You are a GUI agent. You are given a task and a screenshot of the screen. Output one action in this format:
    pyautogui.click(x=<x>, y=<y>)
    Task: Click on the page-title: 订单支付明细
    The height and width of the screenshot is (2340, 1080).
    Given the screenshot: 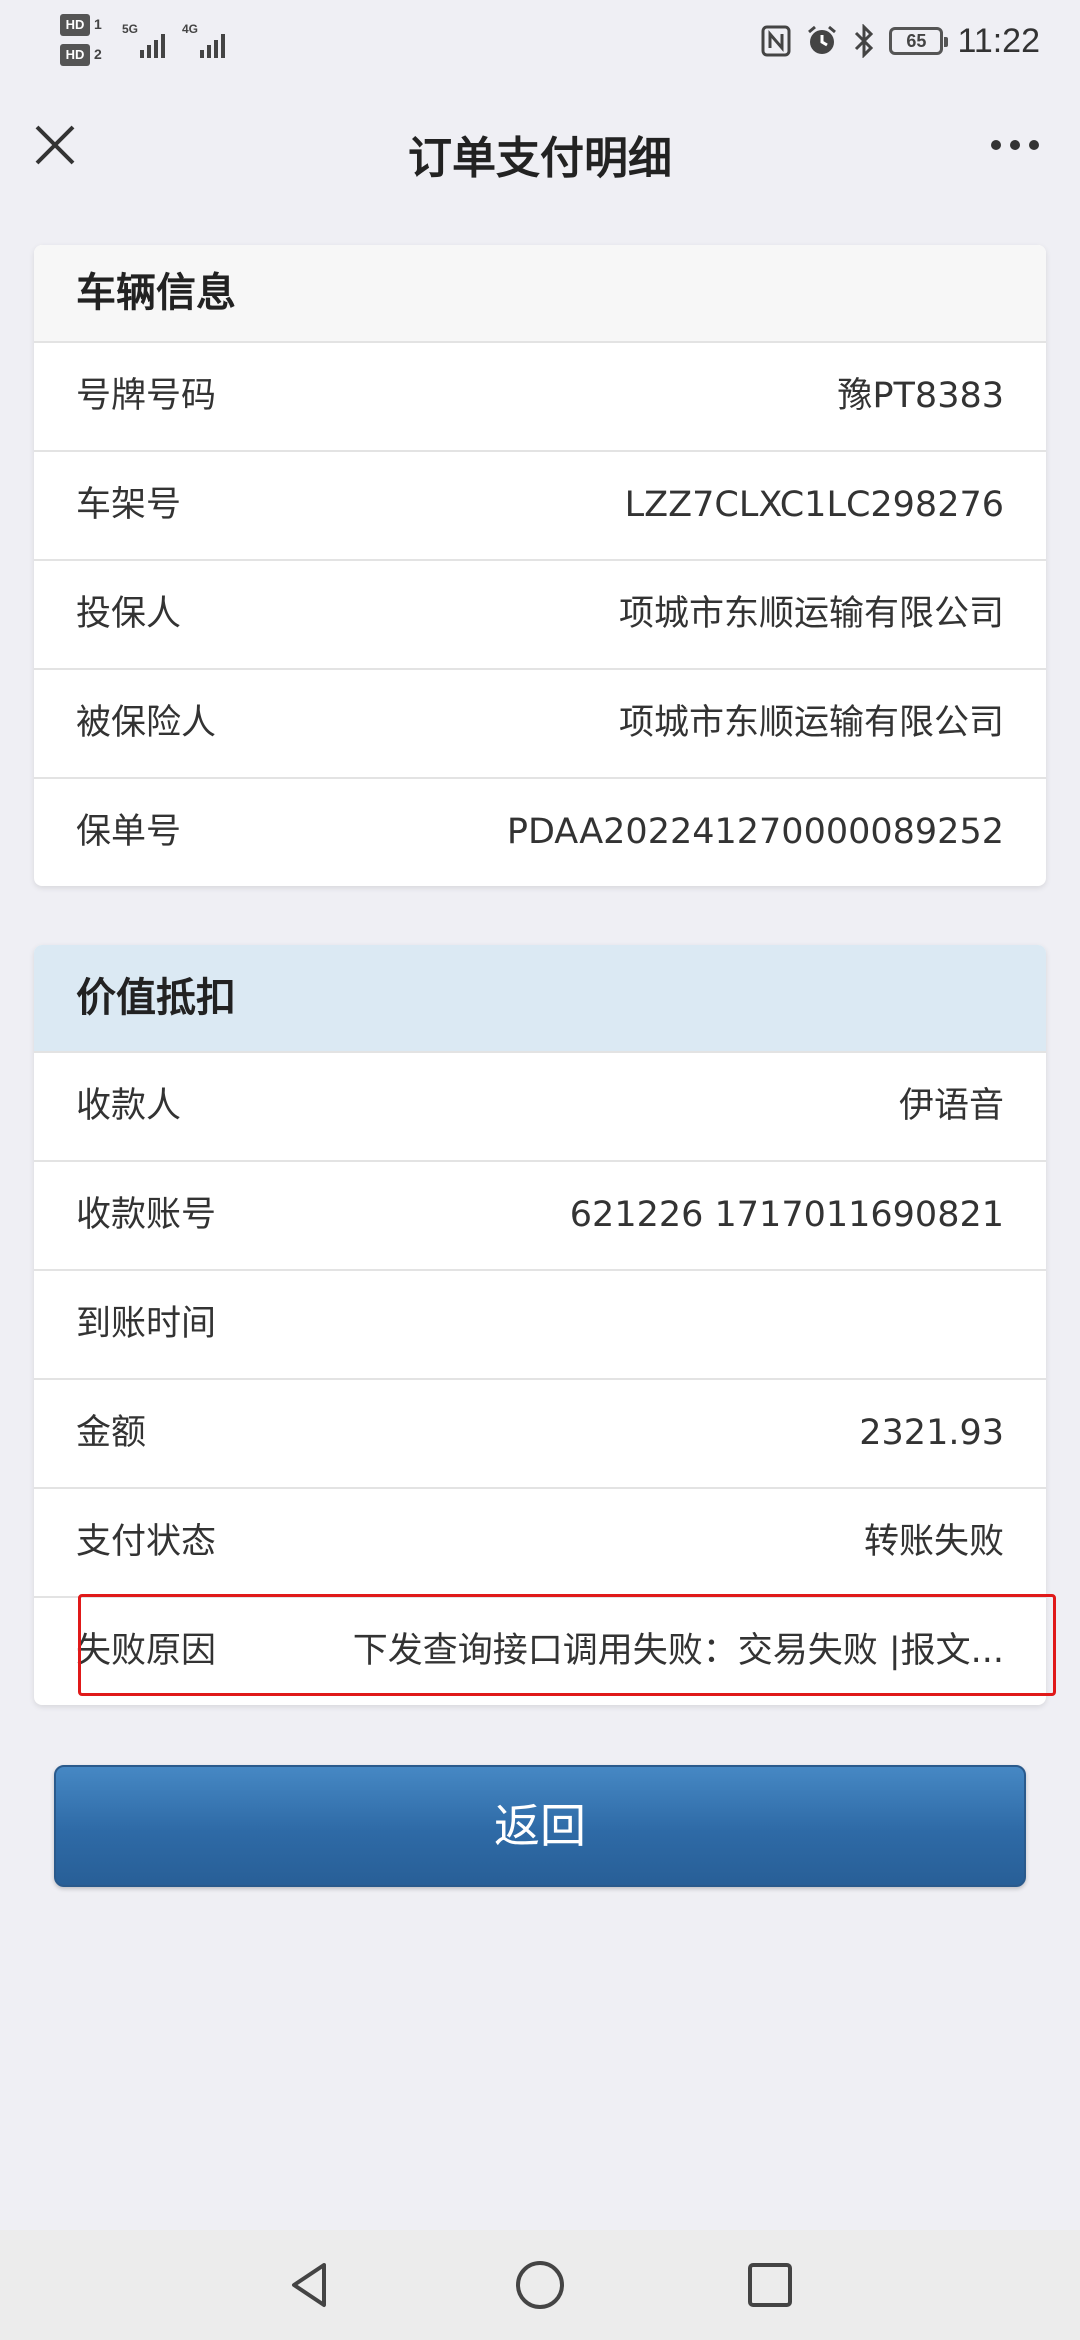 What is the action you would take?
    pyautogui.click(x=540, y=158)
    